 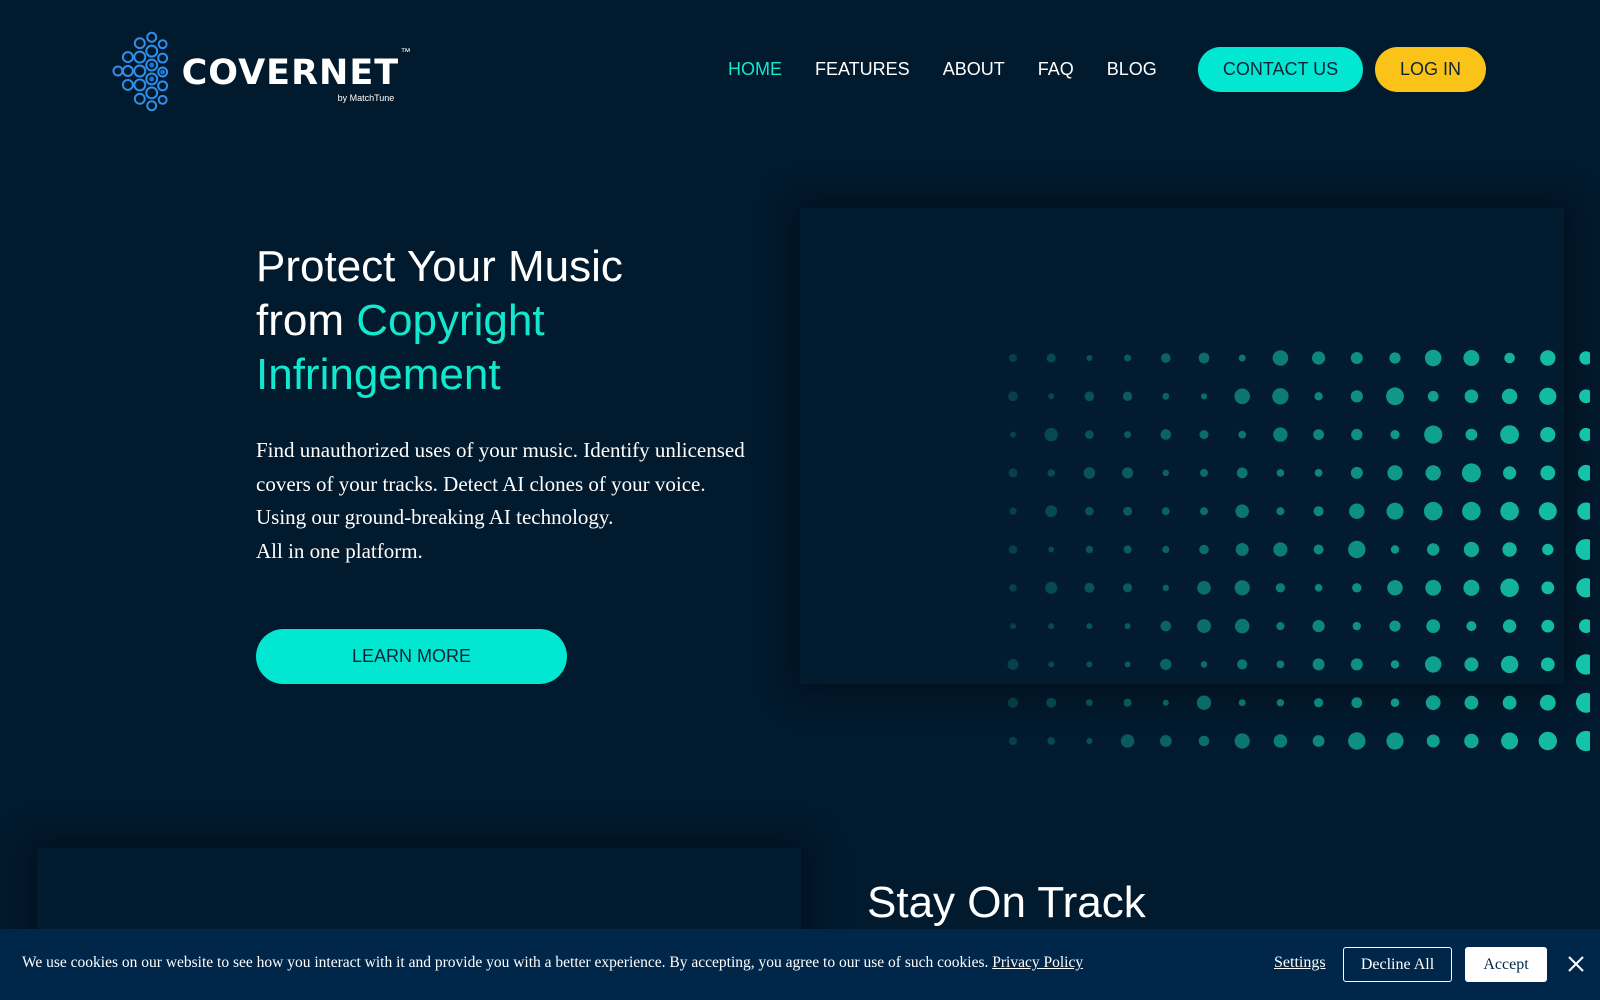 What do you see at coordinates (366, 98) in the screenshot?
I see `brand-byline: by MatchTune` at bounding box center [366, 98].